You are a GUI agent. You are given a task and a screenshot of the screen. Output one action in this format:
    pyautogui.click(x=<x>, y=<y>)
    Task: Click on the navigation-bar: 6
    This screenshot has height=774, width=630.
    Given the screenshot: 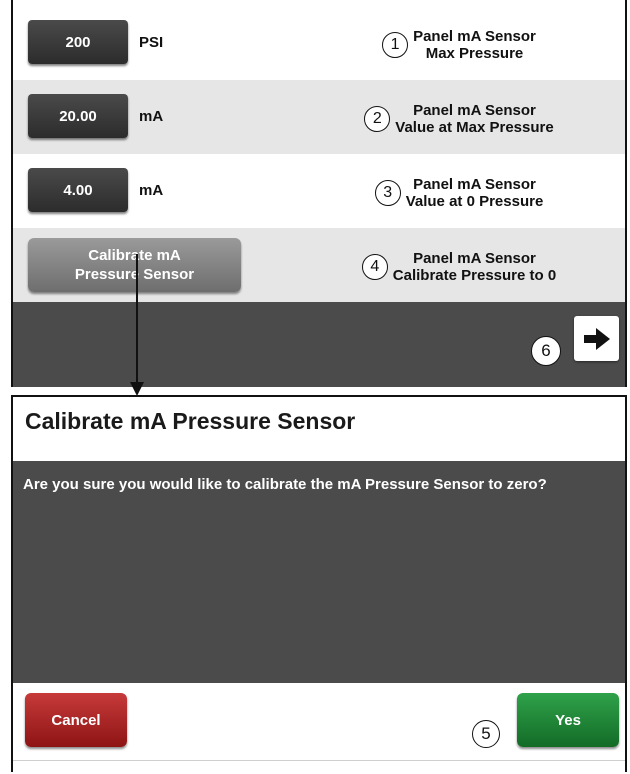 What is the action you would take?
    pyautogui.click(x=319, y=344)
    